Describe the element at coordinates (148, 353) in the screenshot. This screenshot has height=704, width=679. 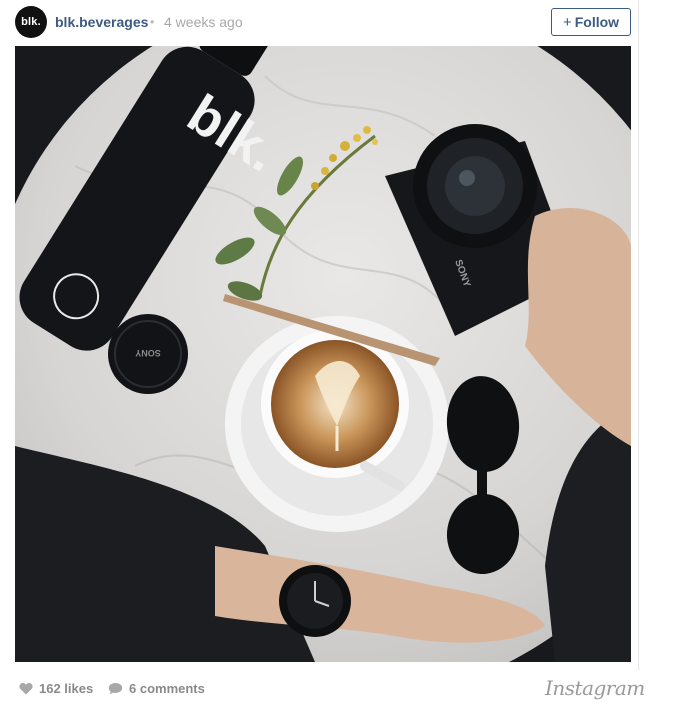
I see `lens-cap-brand: SONY` at that location.